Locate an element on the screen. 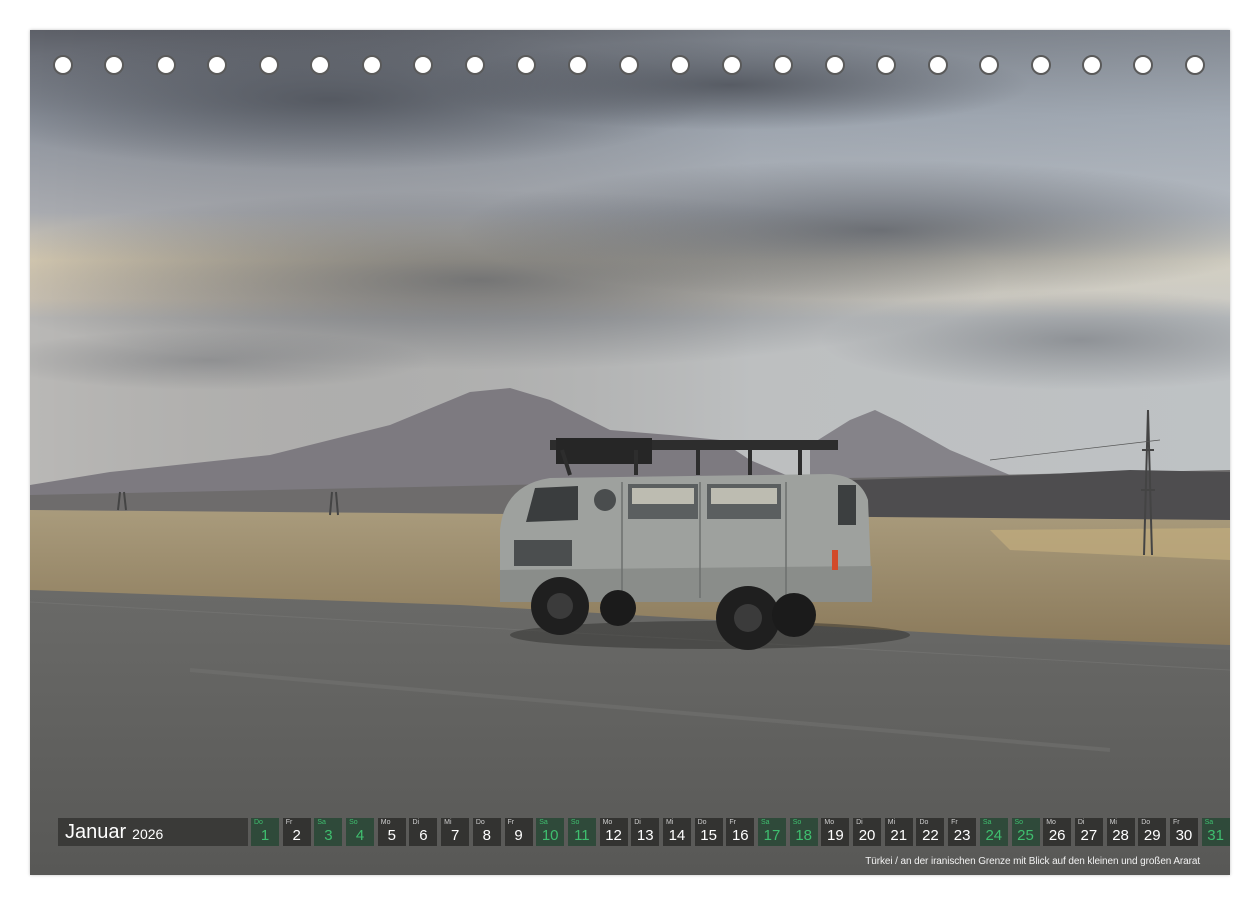  month-label: Januar 2026 is located at coordinates (153, 832).